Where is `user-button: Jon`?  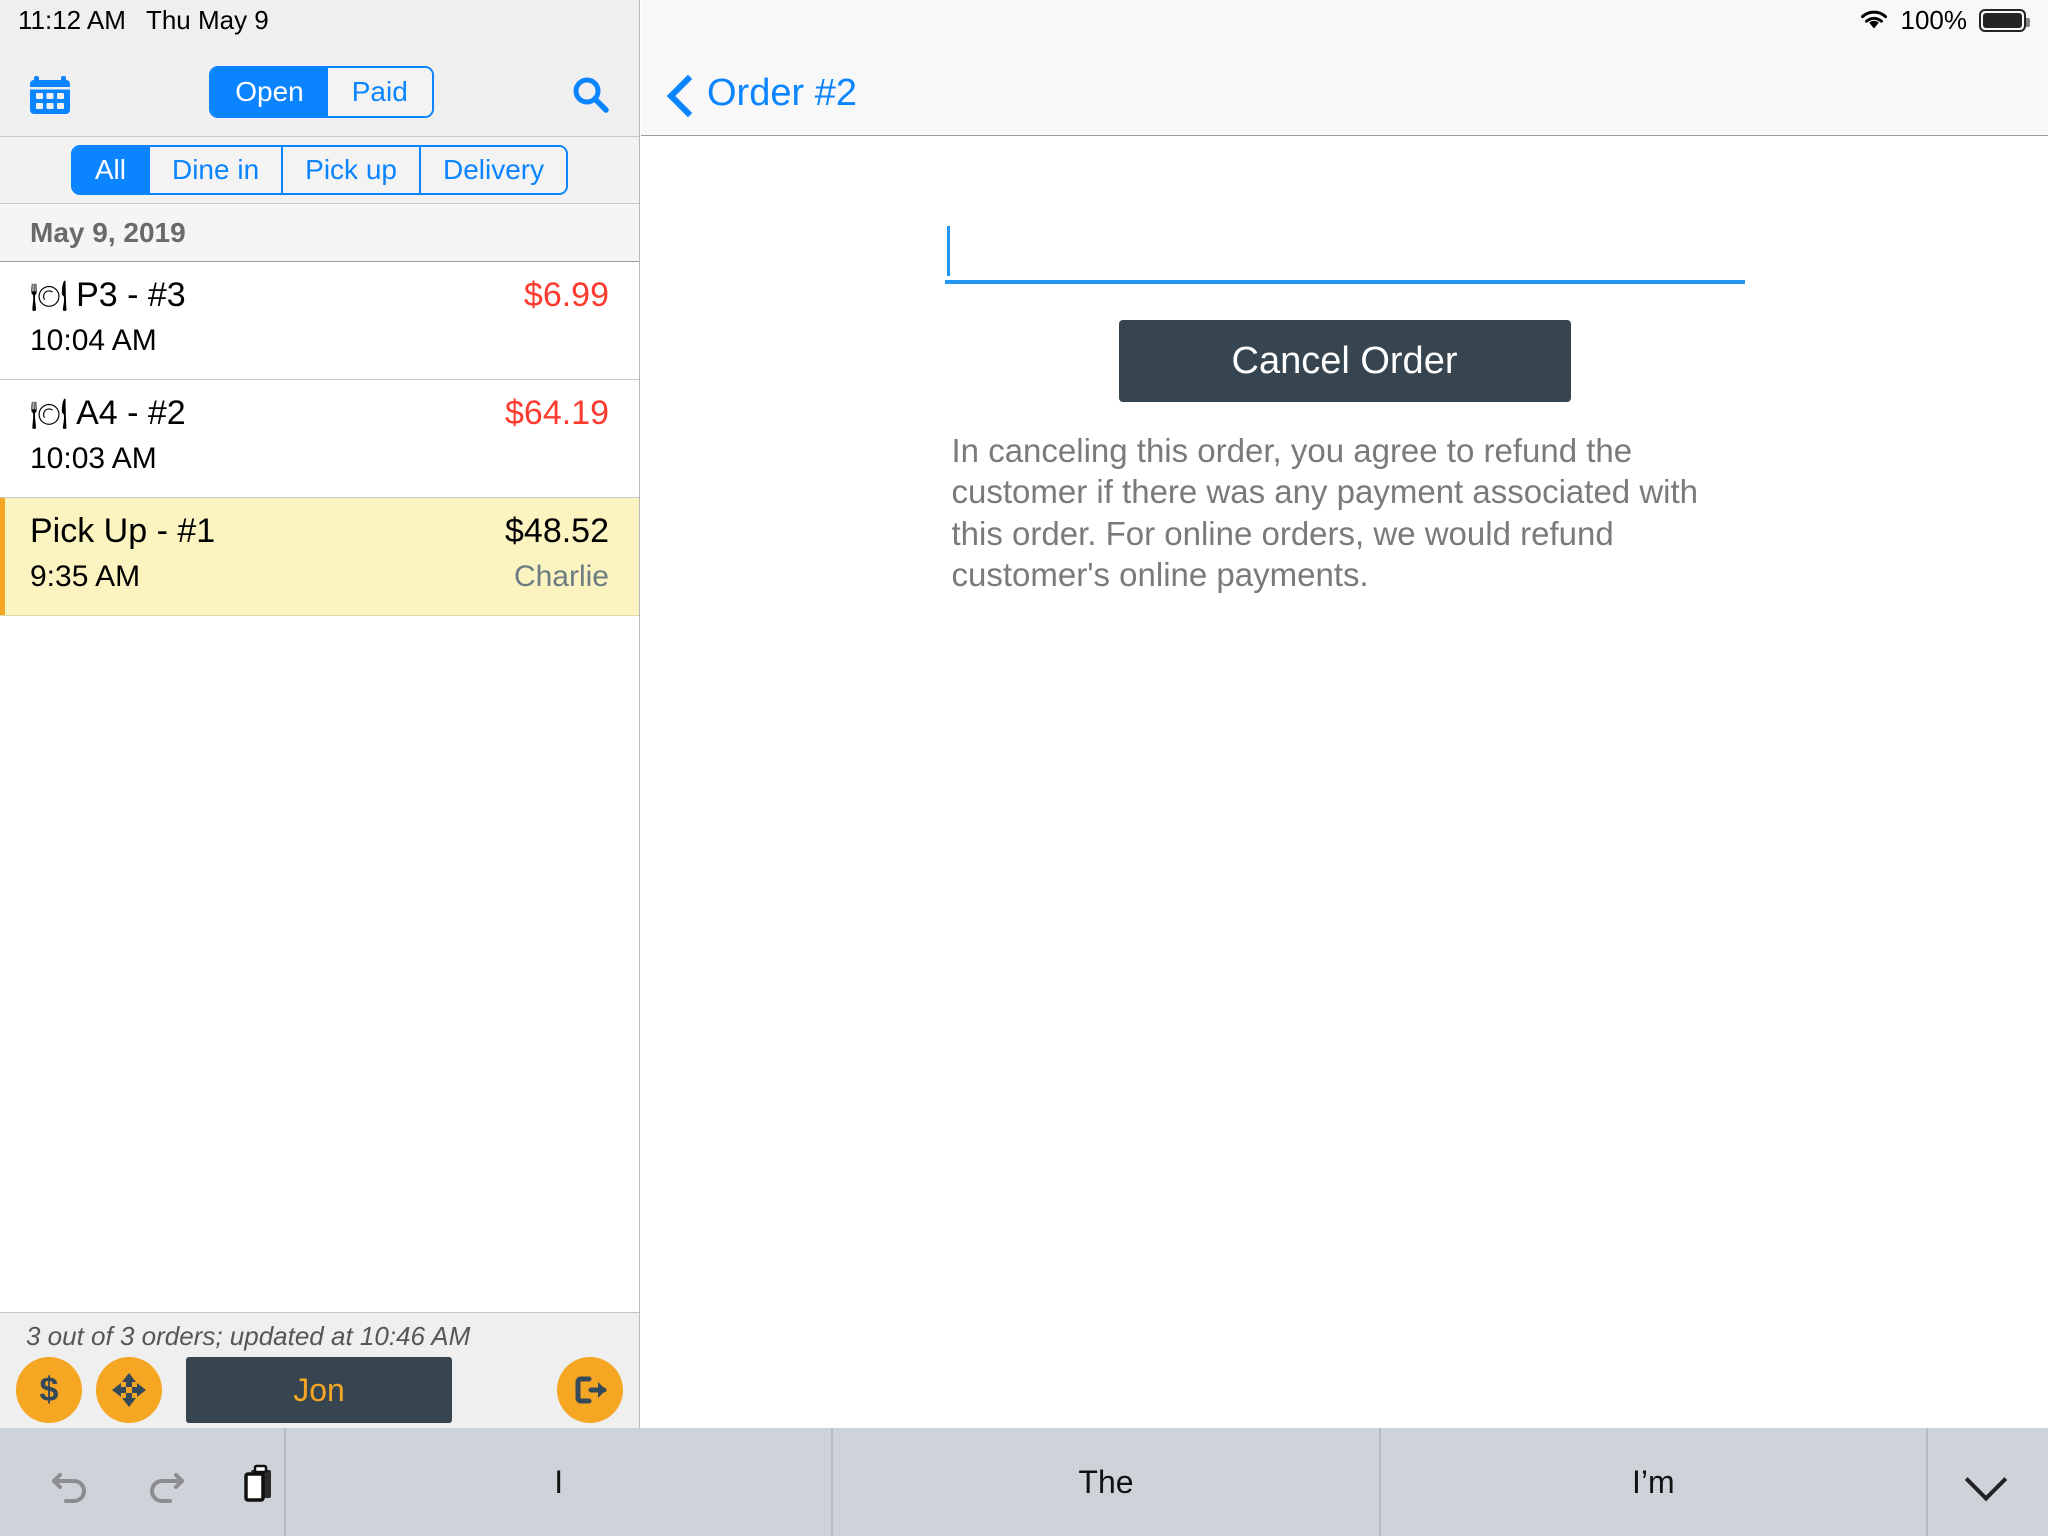
user-button: Jon is located at coordinates (319, 1390).